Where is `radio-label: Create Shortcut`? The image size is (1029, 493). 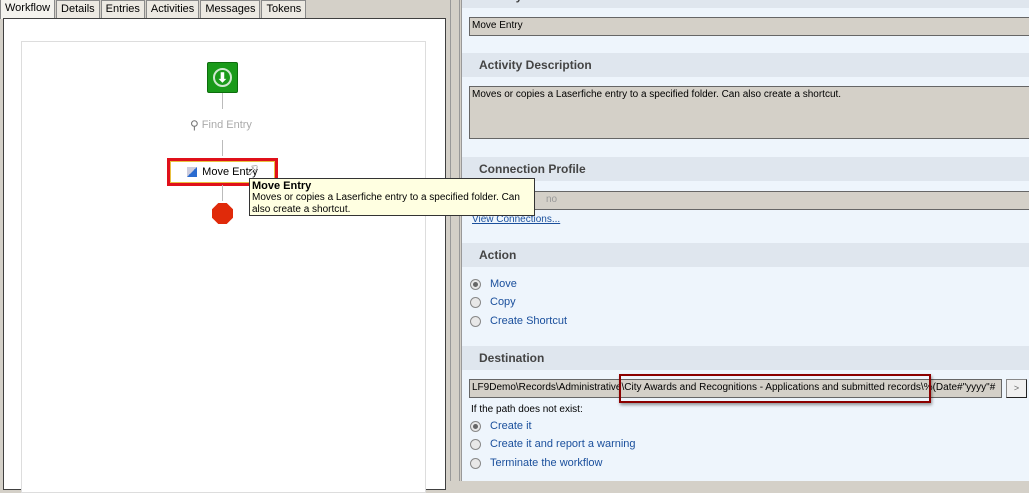 radio-label: Create Shortcut is located at coordinates (529, 321).